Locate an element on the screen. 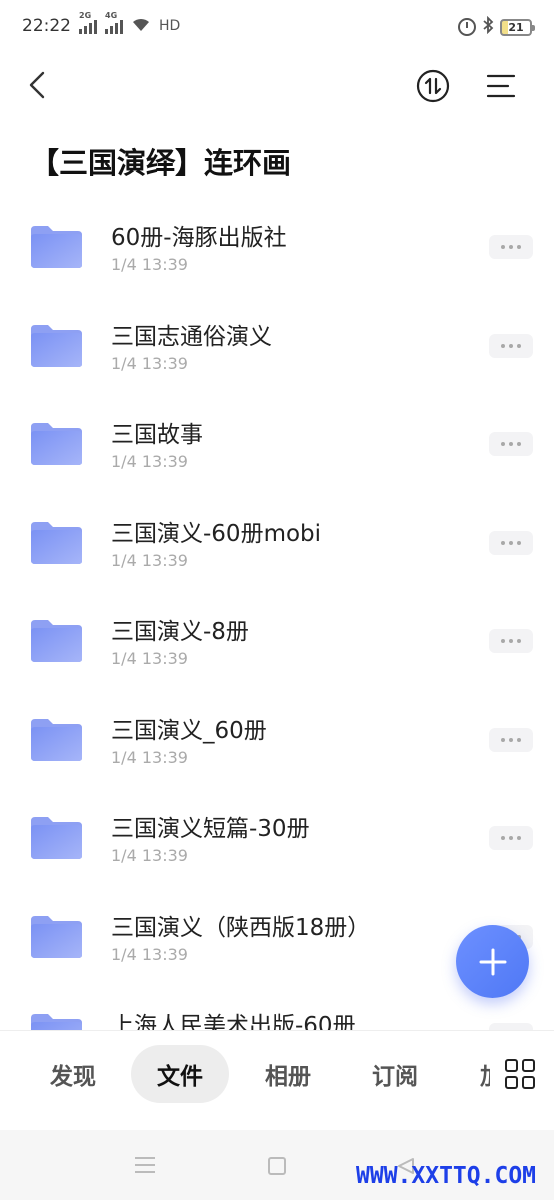 The height and width of the screenshot is (1200, 554). tab-files: 文件 is located at coordinates (180, 1074).